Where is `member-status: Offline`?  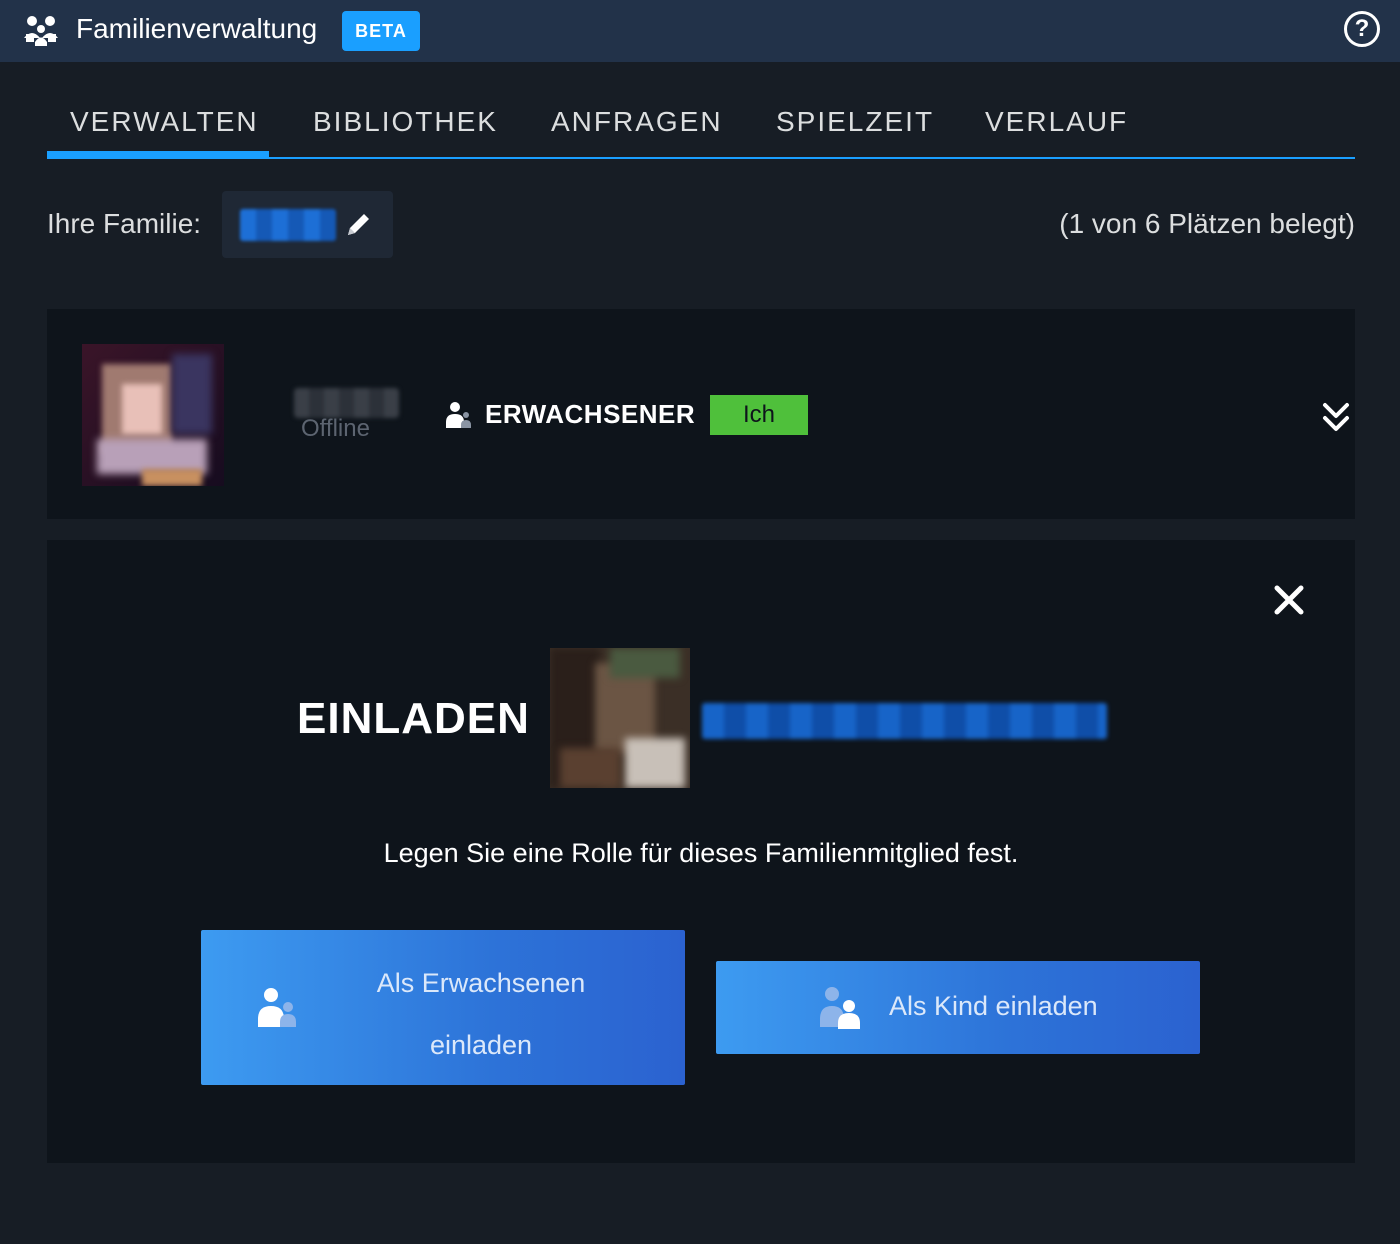
member-status: Offline is located at coordinates (335, 428).